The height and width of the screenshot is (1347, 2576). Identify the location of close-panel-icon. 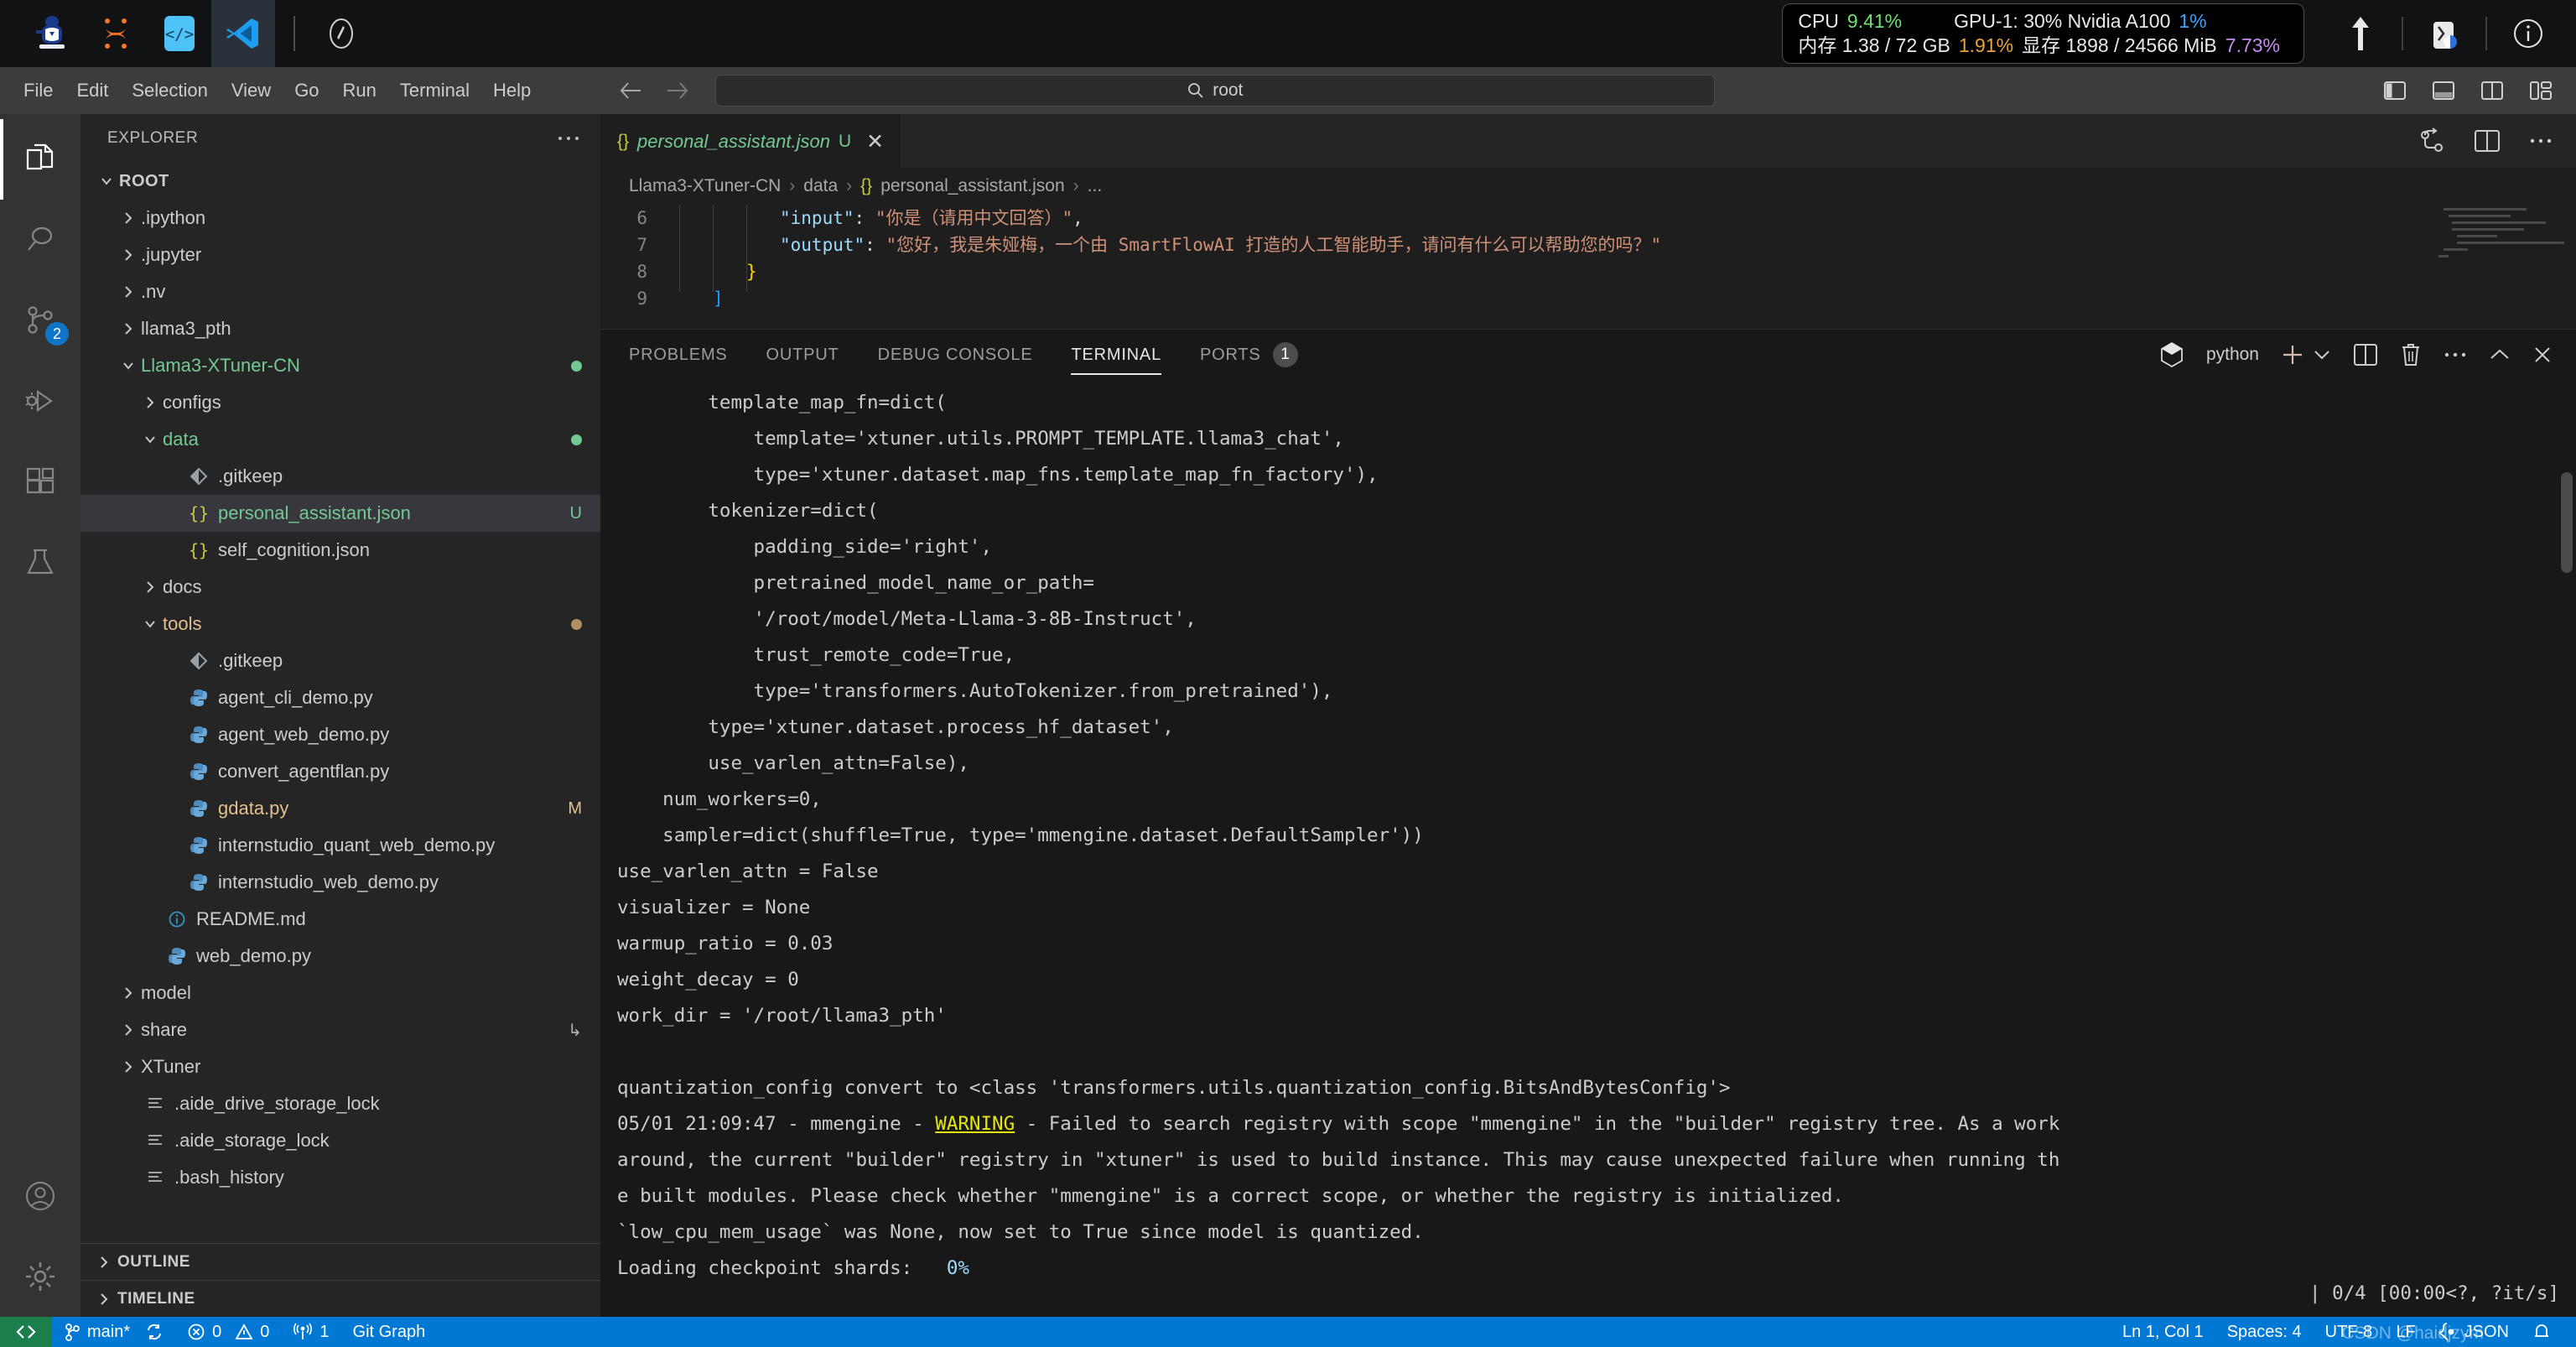
(2542, 355).